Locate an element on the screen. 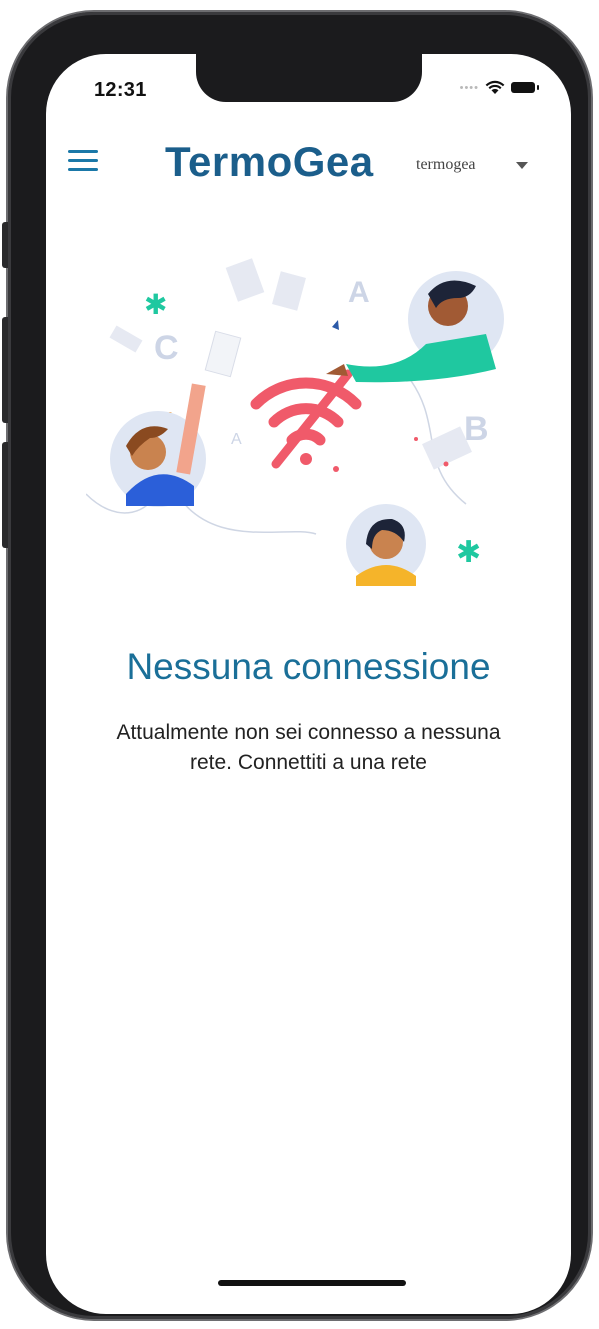 Image resolution: width=599 pixels, height=1329 pixels. letter-a-top: A is located at coordinates (359, 292).